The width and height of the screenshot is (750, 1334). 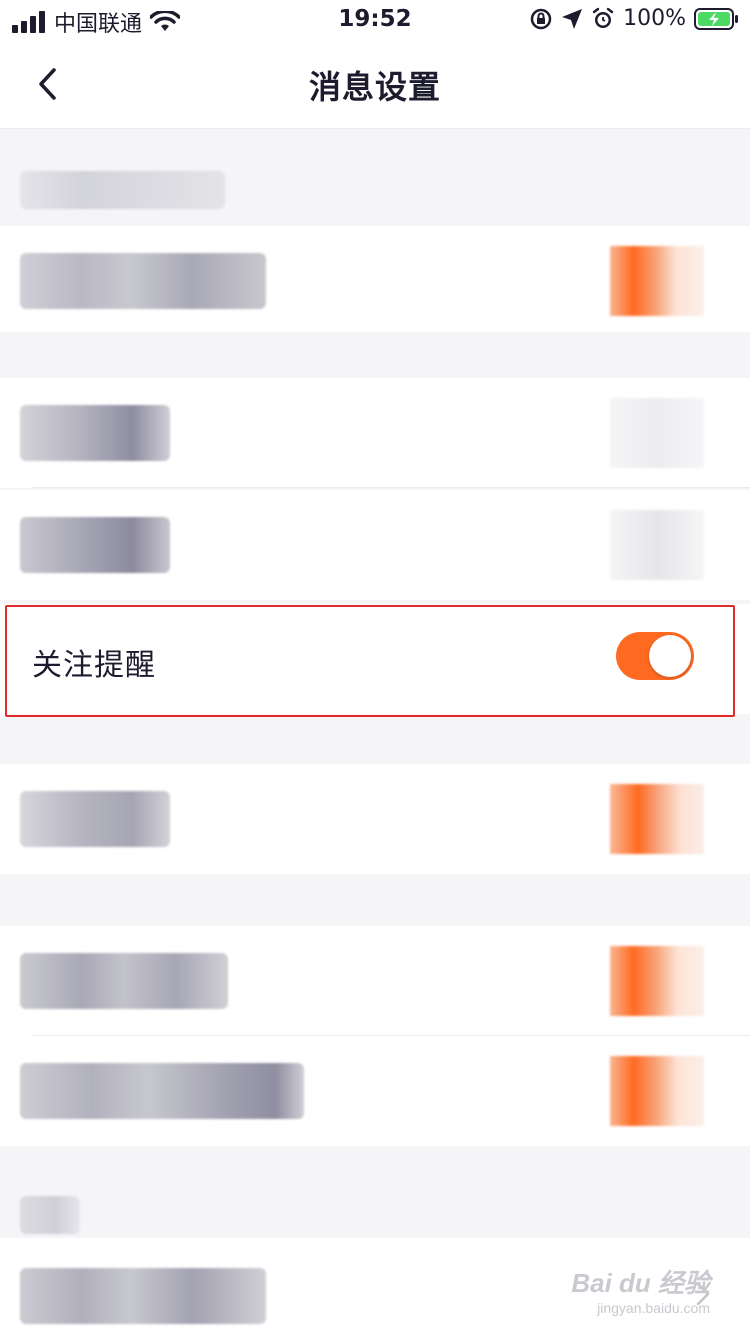 What do you see at coordinates (603, 17) in the screenshot?
I see `alarm-icon` at bounding box center [603, 17].